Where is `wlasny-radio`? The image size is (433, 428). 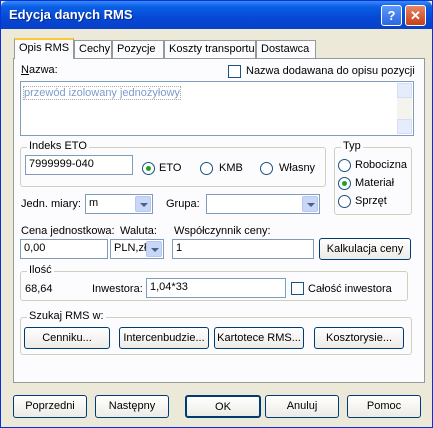 wlasny-radio is located at coordinates (266, 168).